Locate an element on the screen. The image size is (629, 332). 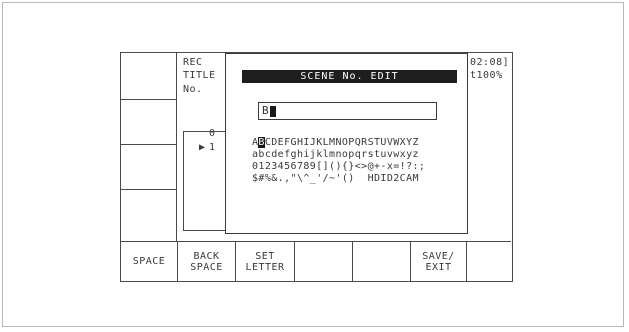
set-letter-key: SET LETTER is located at coordinates (265, 261).